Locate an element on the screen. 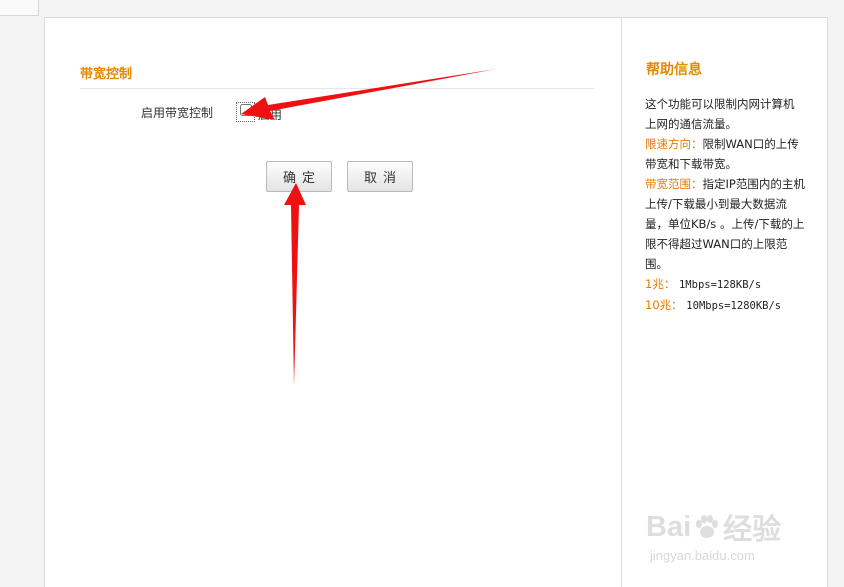 This screenshot has height=587, width=844. watermark-url: jingyan.baidu.com is located at coordinates (702, 555).